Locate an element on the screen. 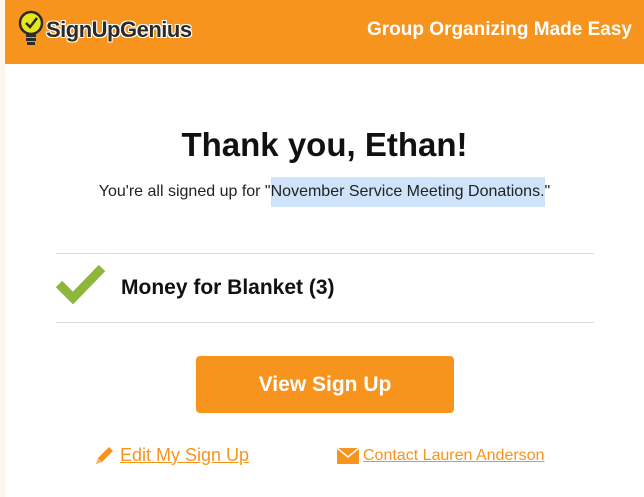 The image size is (644, 497). lightbulb-logo-icon is located at coordinates (31, 27).